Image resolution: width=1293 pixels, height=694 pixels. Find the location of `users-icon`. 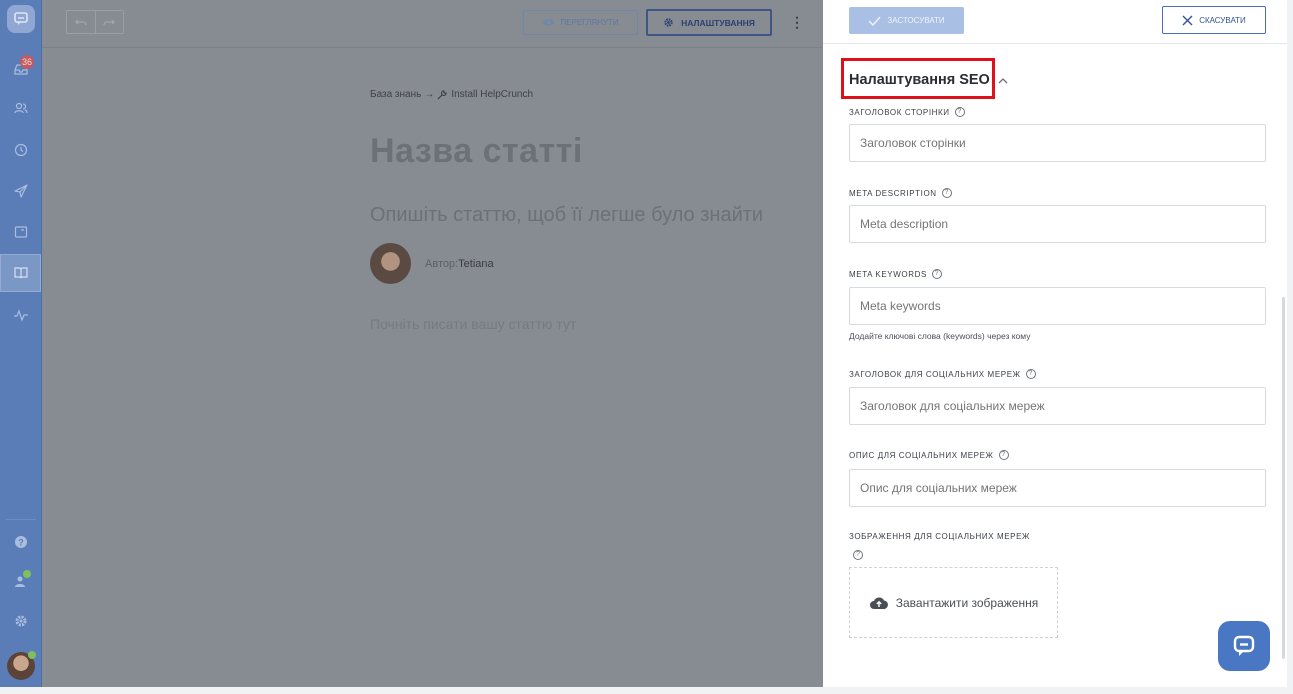

users-icon is located at coordinates (20, 108).